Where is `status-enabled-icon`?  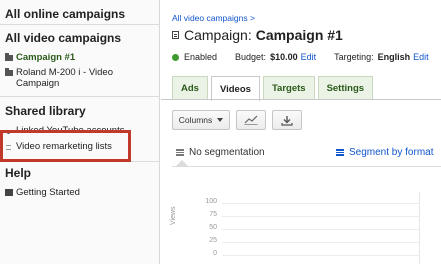 status-enabled-icon is located at coordinates (175, 57).